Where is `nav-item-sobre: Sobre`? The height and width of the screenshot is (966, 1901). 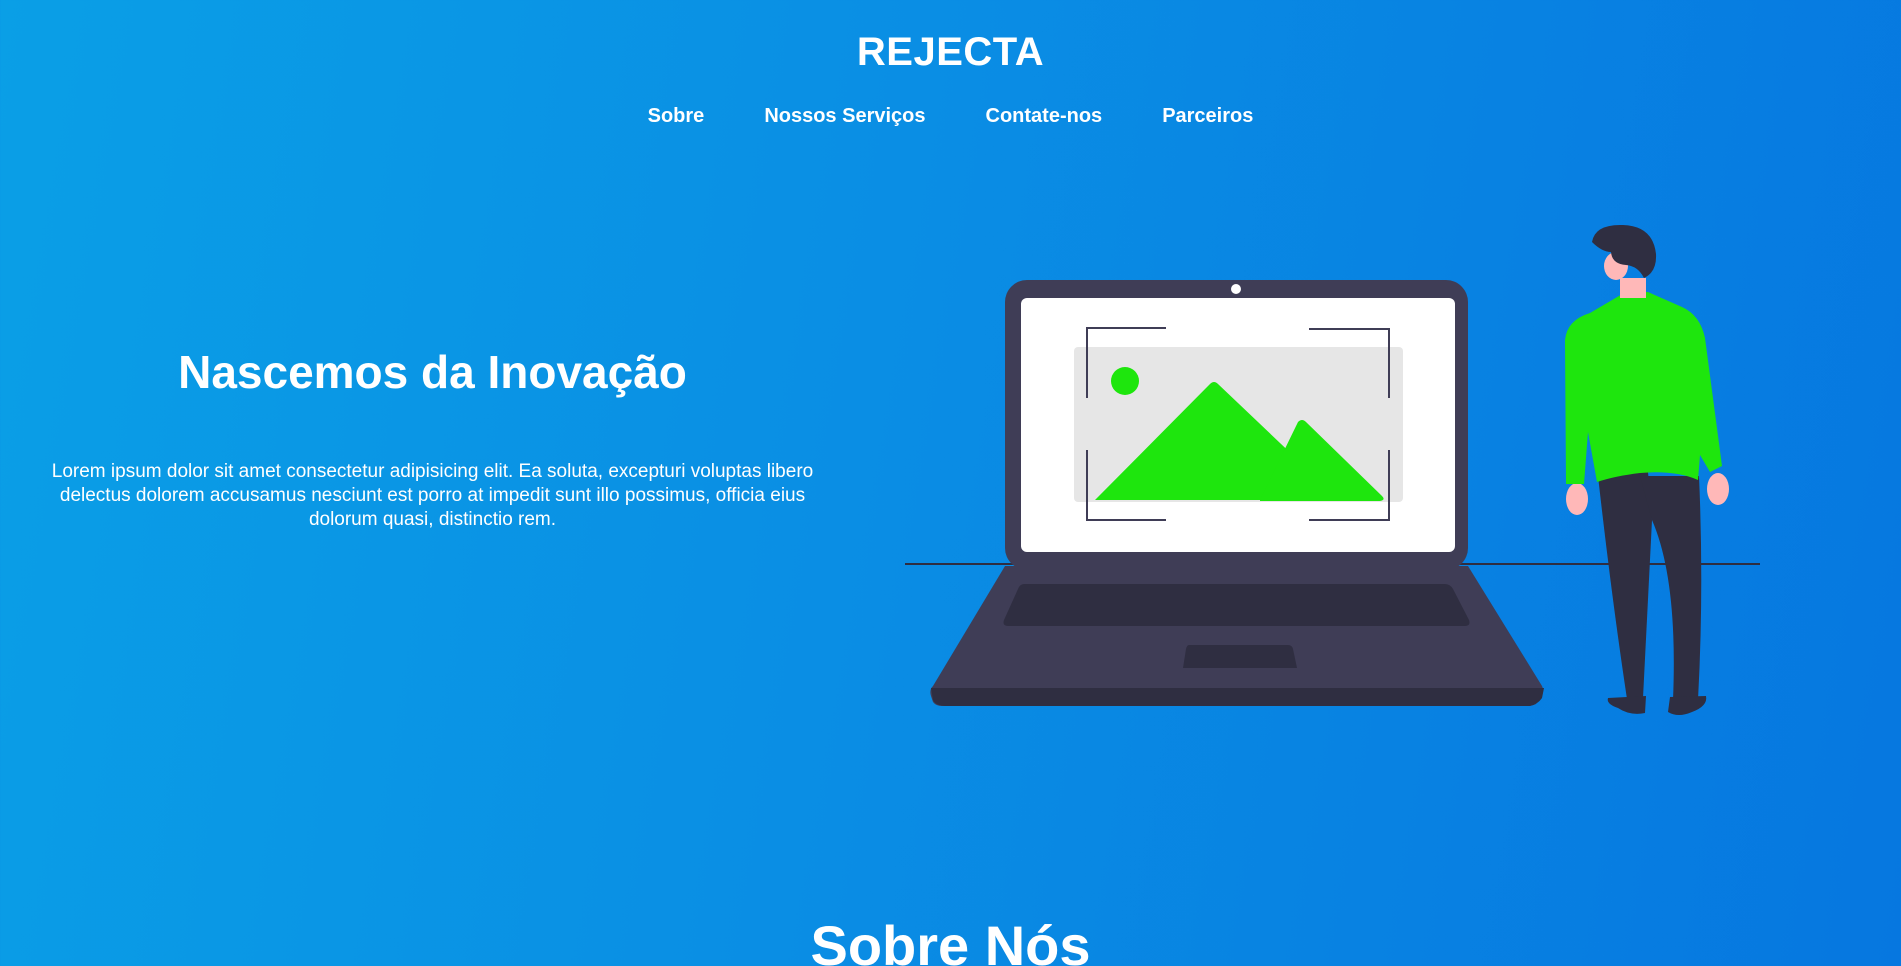
nav-item-sobre: Sobre is located at coordinates (676, 116).